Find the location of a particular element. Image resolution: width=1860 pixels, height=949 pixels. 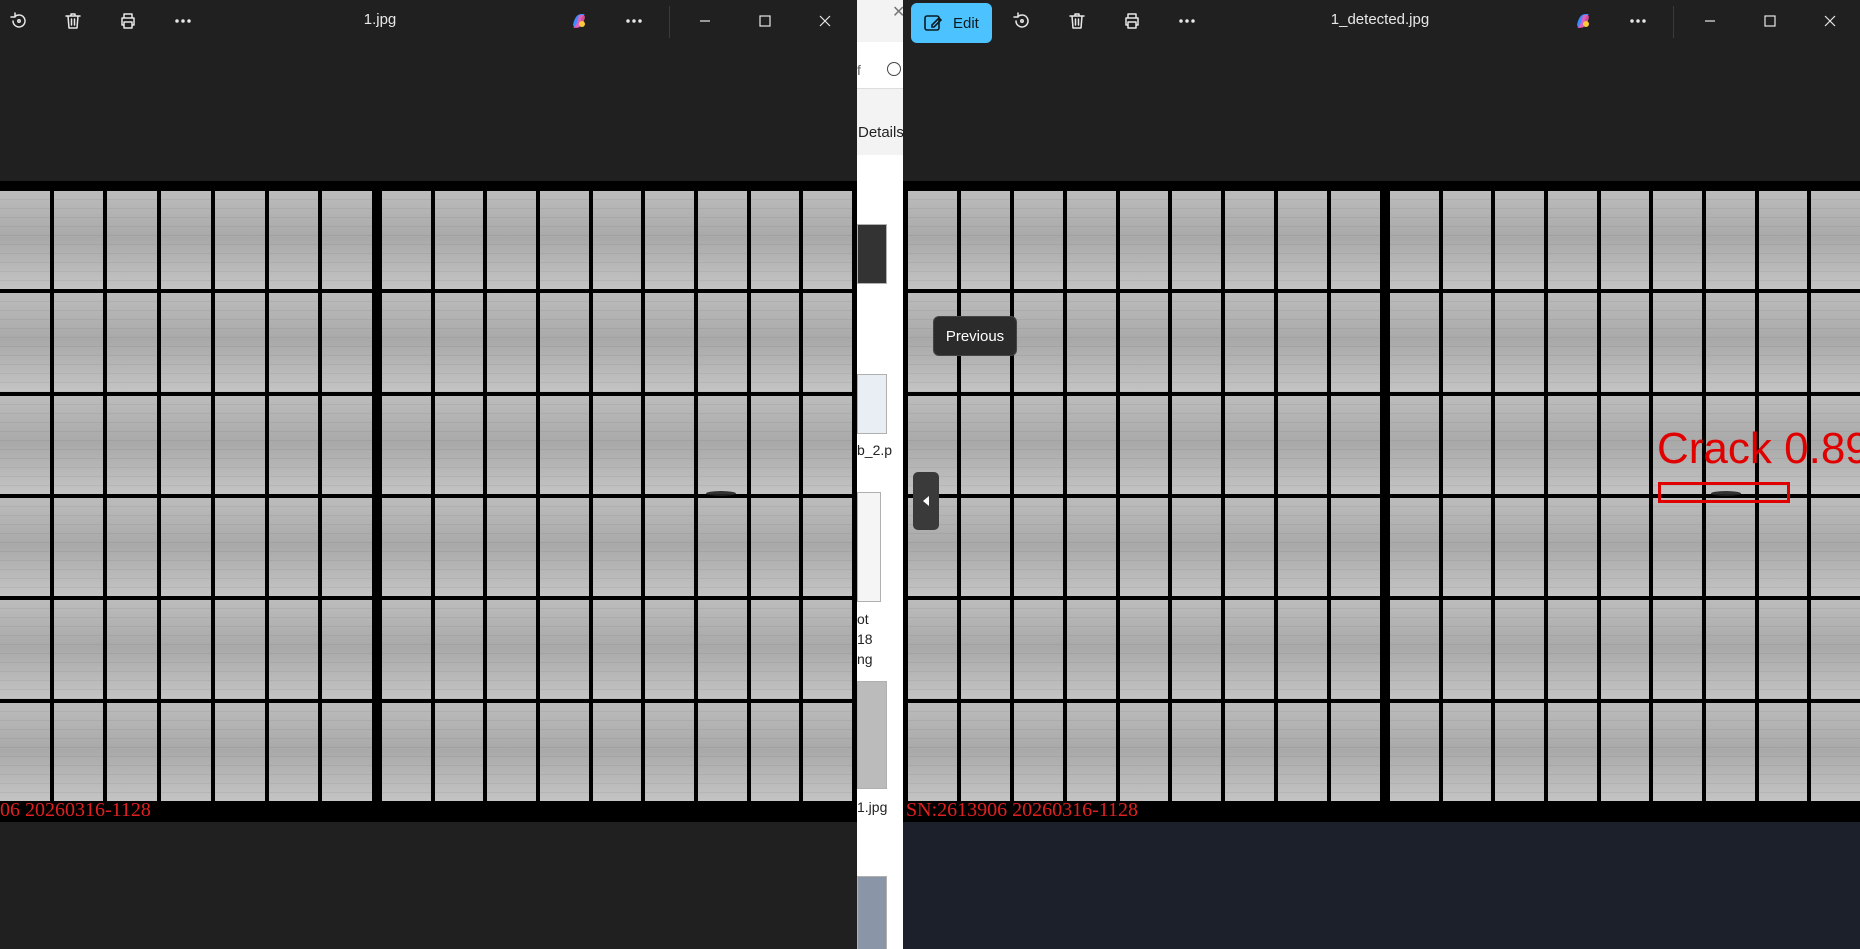

edit-button-label: Edit is located at coordinates (966, 23).